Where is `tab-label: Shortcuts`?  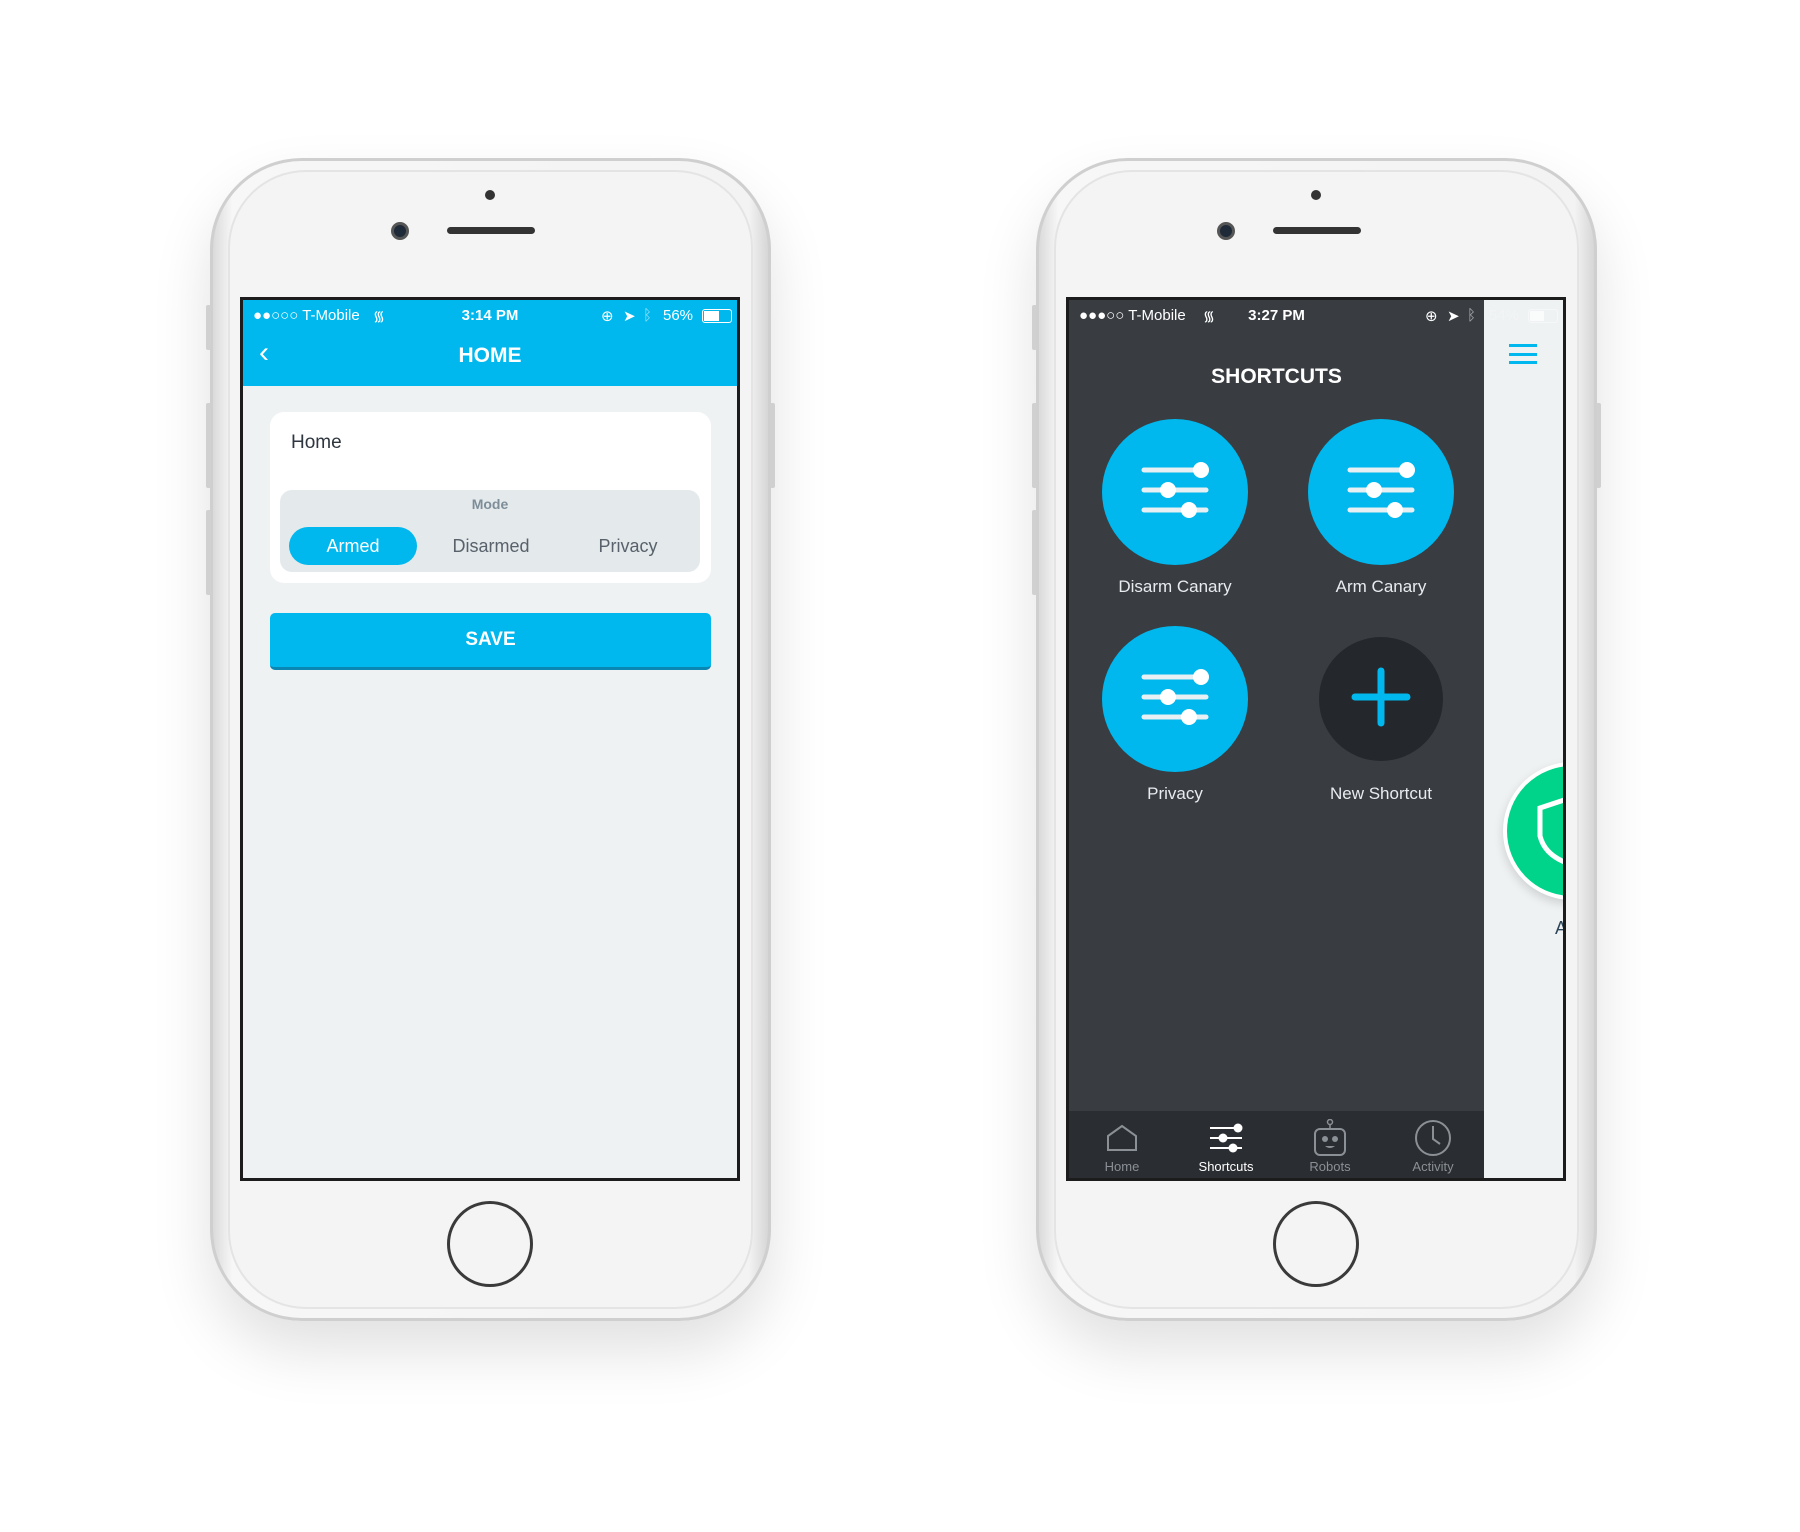 tab-label: Shortcuts is located at coordinates (1226, 1166).